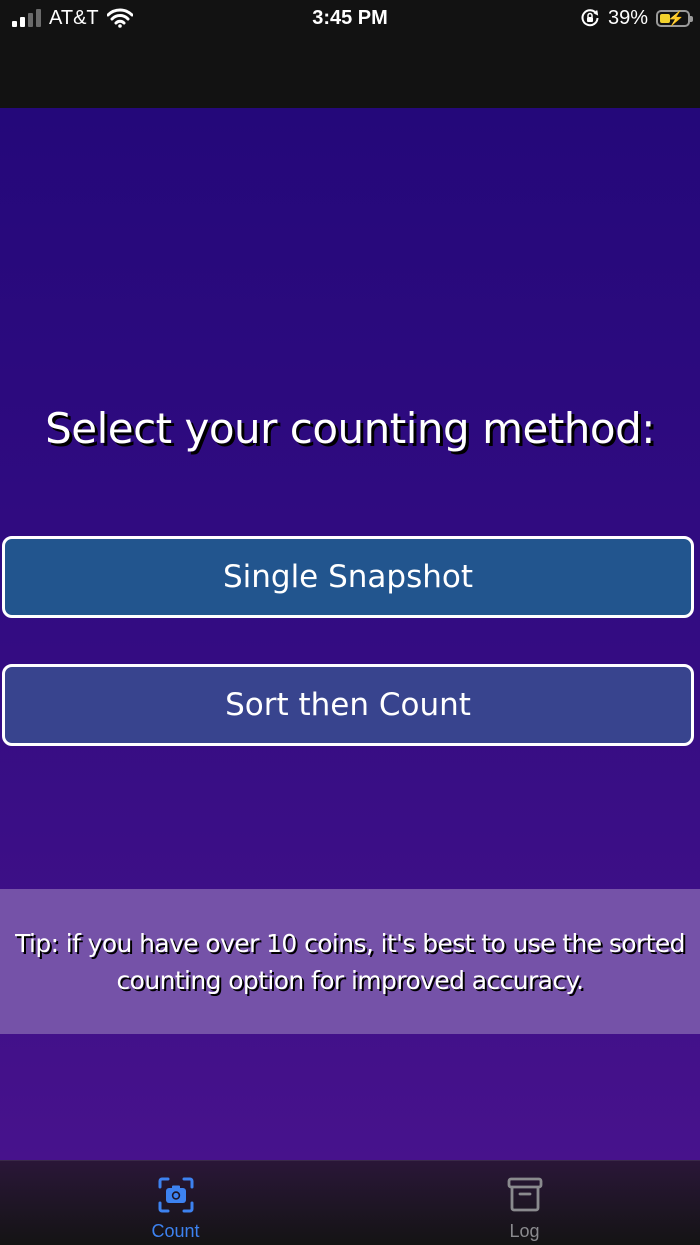 This screenshot has height=1245, width=700. I want to click on sort-then-count-label: Sort then Count, so click(348, 705).